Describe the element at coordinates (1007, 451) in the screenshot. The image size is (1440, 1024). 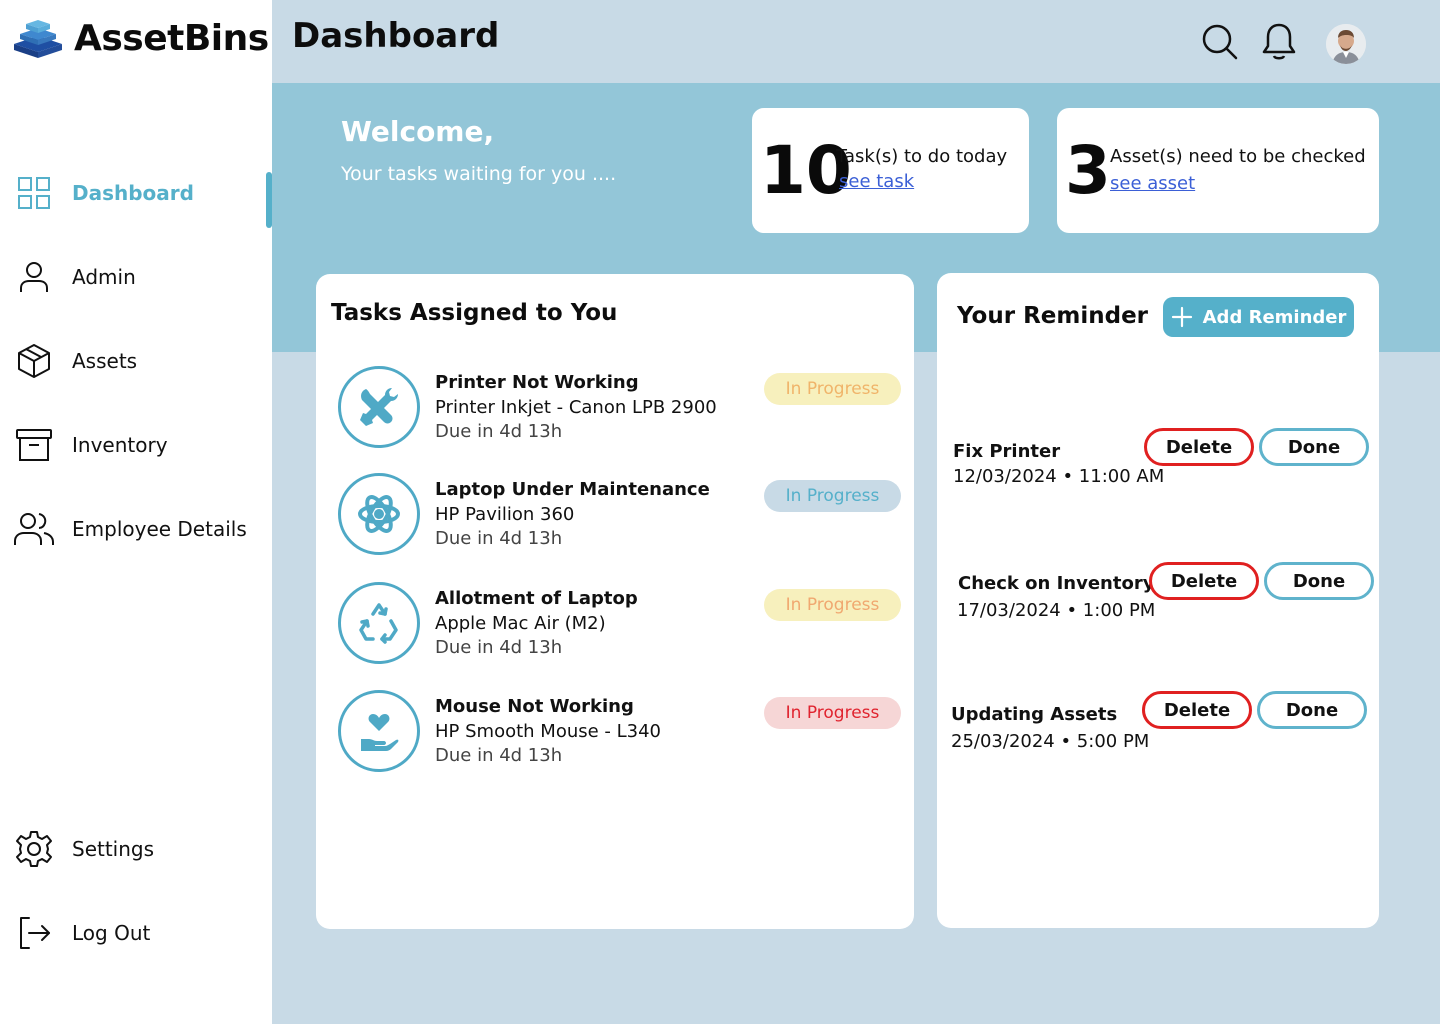
I see `reminder-title: Fix Printer` at that location.